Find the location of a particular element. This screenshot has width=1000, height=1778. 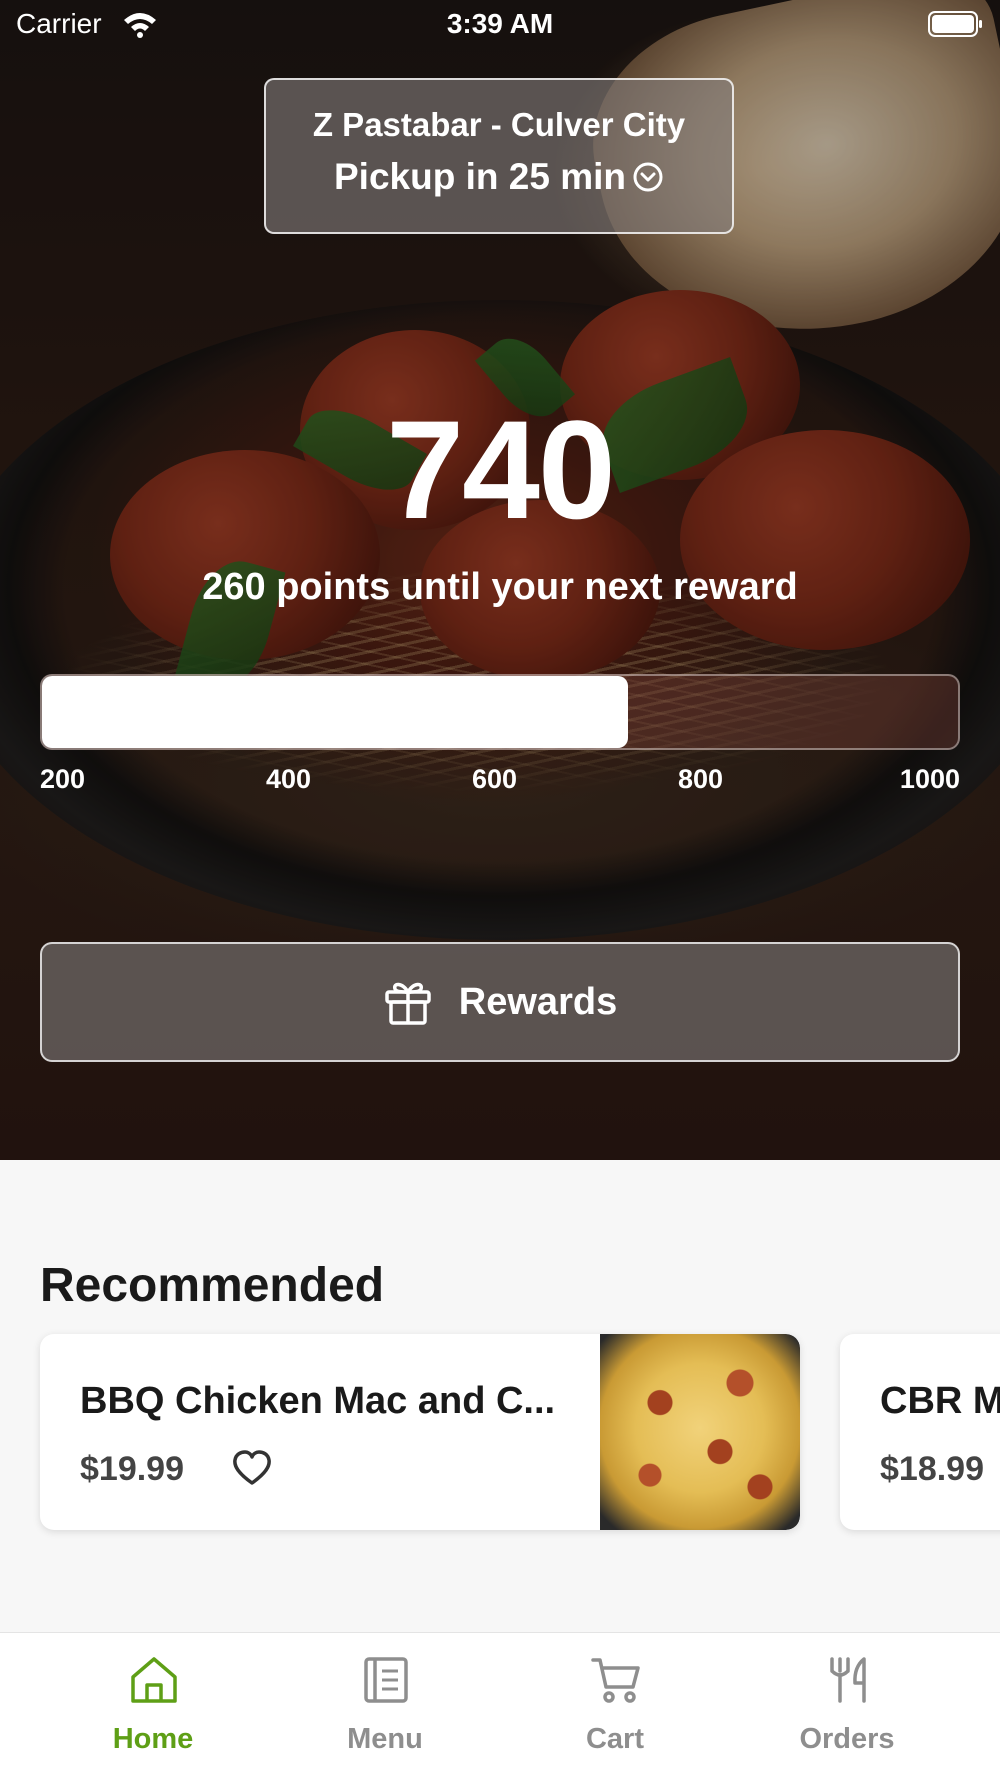

tab-bar: Home Menu Cart Orders is located at coordinates (500, 1705).